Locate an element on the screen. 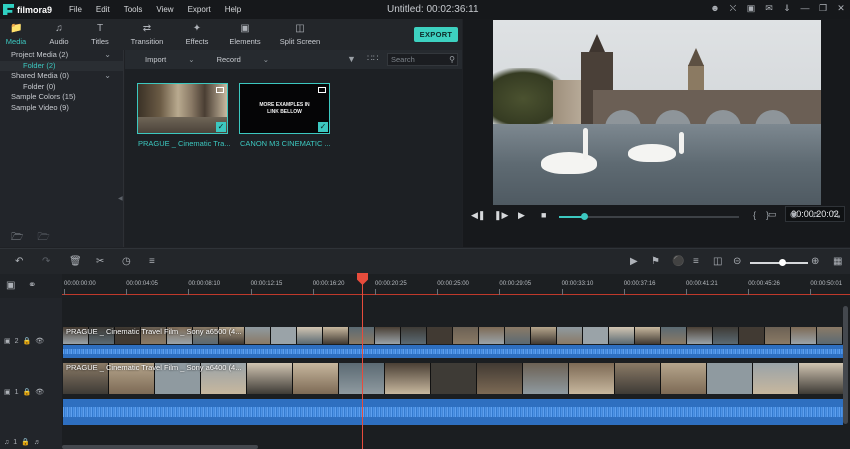 The image size is (850, 449). menu-export: Export is located at coordinates (199, 9).